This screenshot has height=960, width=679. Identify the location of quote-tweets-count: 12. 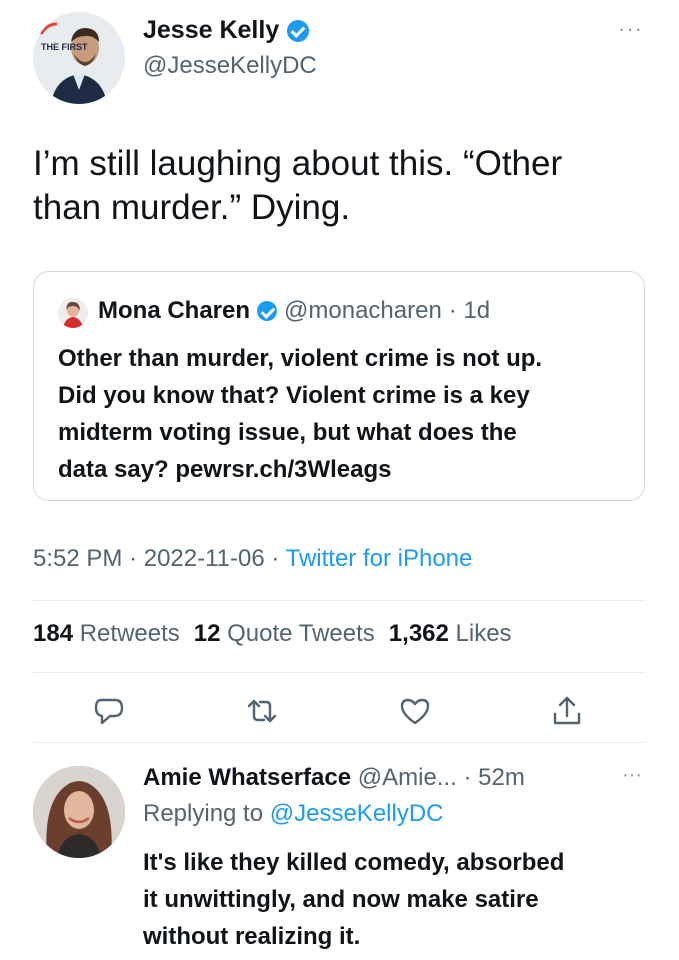
(207, 633).